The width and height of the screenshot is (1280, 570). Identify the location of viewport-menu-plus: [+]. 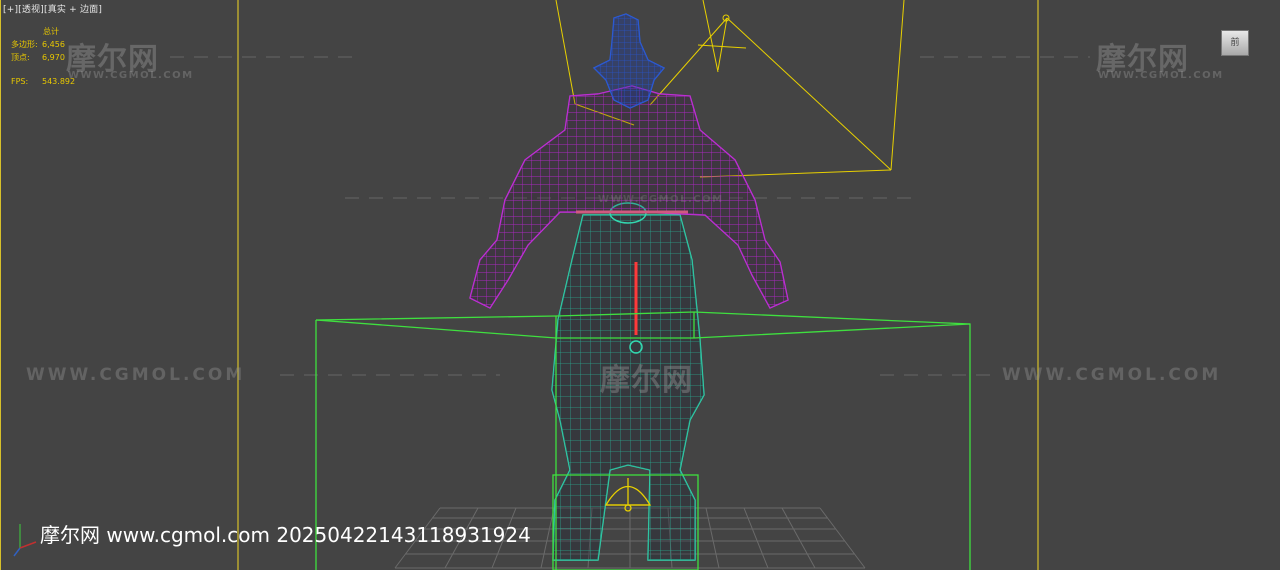
(10, 10).